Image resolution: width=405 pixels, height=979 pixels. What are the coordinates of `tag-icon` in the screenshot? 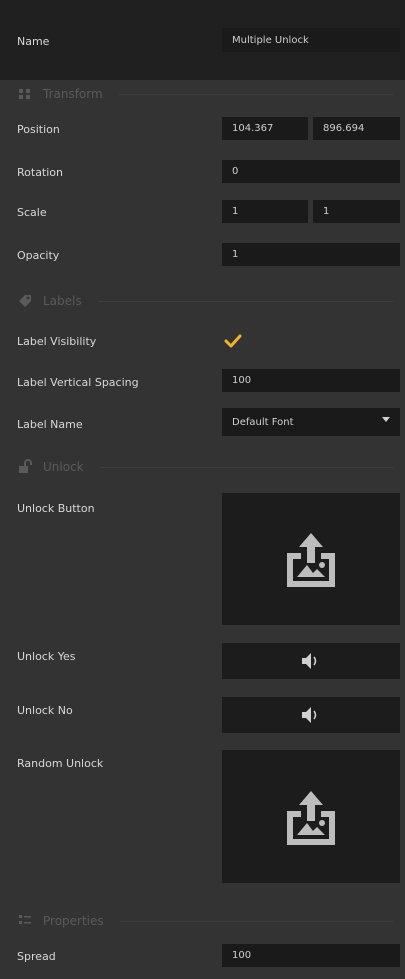 It's located at (25, 301).